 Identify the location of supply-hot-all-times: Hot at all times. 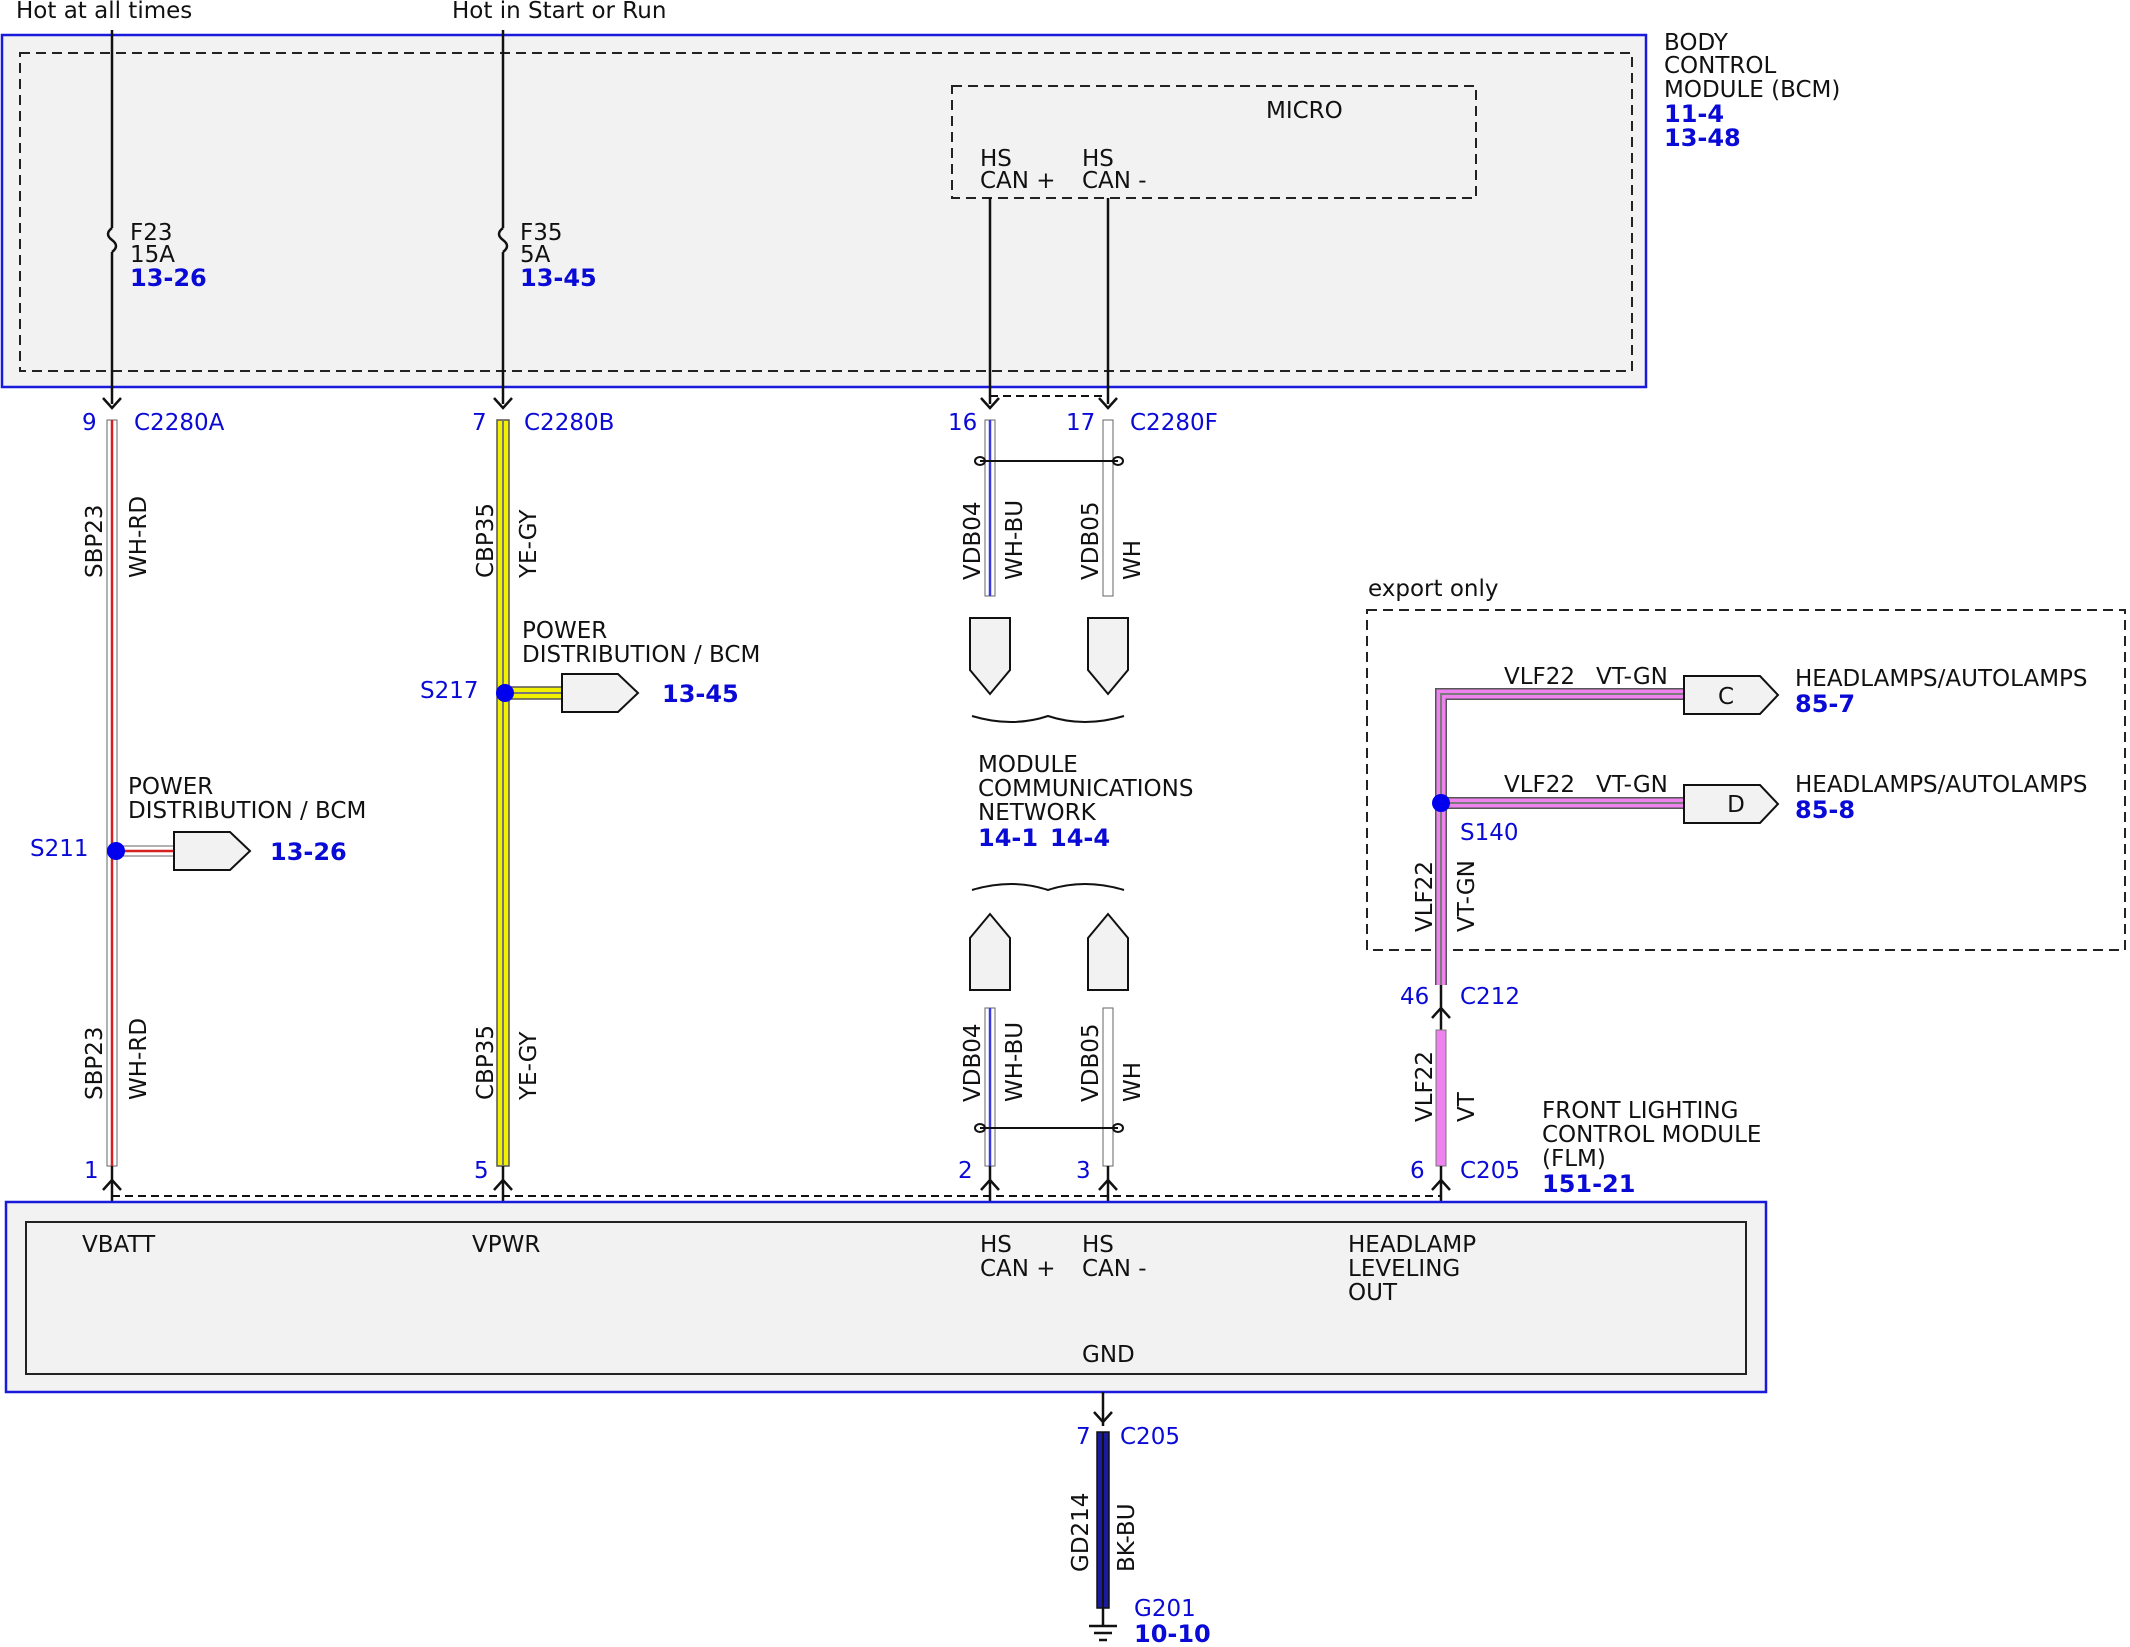
(104, 12).